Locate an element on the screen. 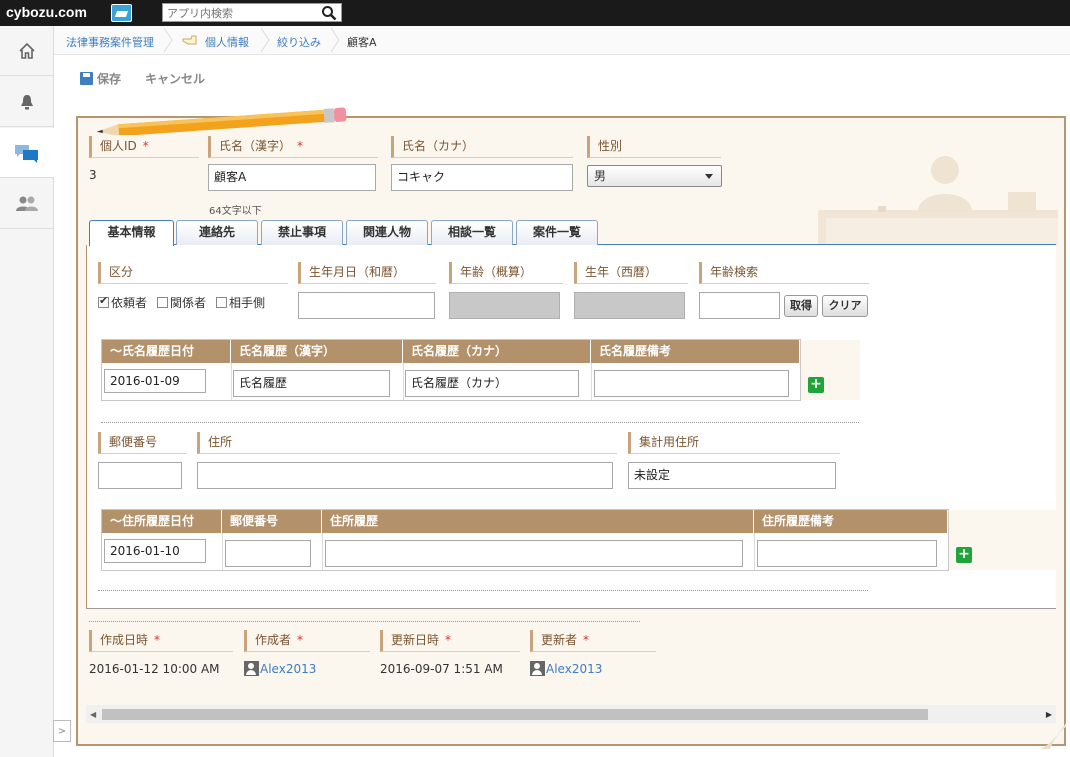  sidebar-toggle: > is located at coordinates (62, 731).